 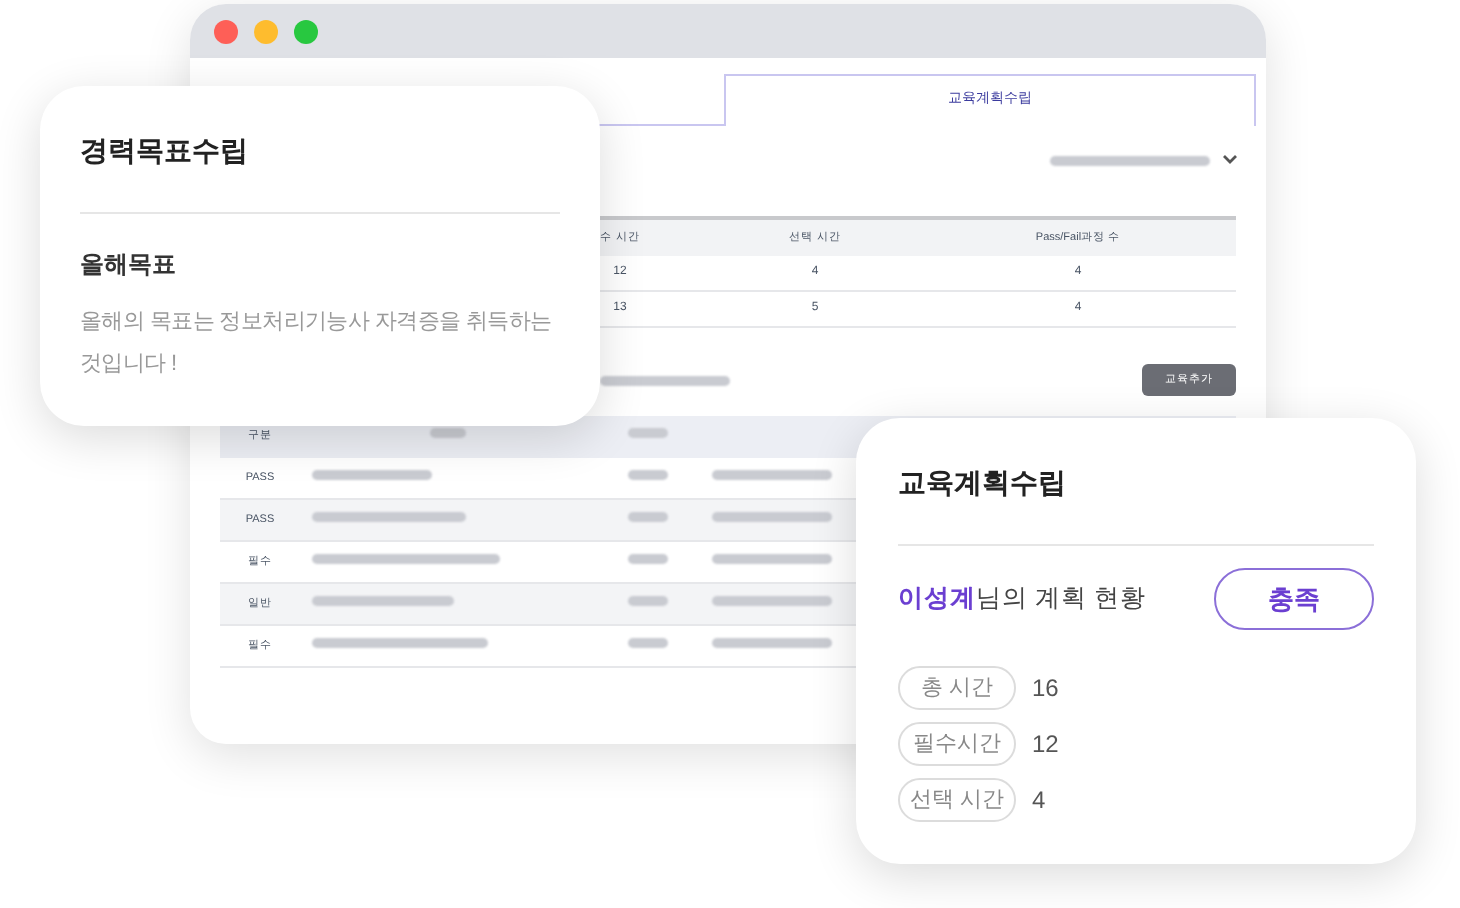 I want to click on fulfilled-button: 충족, so click(x=1294, y=599).